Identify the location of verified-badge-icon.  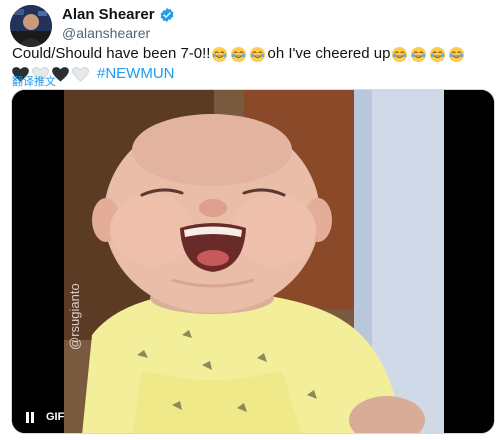
(167, 15).